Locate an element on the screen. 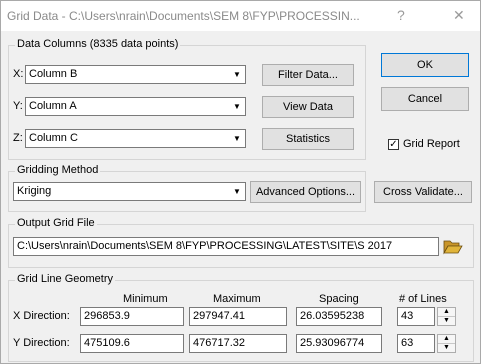  y-direction-label: Y Direction: is located at coordinates (41, 343).